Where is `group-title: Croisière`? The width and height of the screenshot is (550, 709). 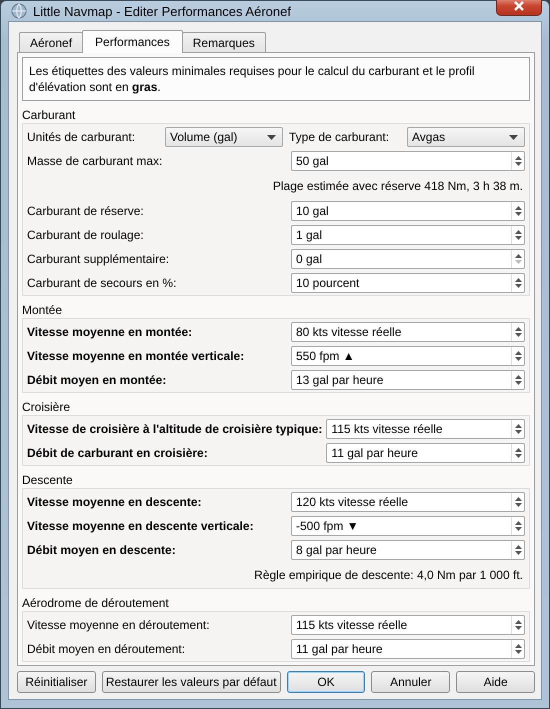
group-title: Croisière is located at coordinates (47, 407).